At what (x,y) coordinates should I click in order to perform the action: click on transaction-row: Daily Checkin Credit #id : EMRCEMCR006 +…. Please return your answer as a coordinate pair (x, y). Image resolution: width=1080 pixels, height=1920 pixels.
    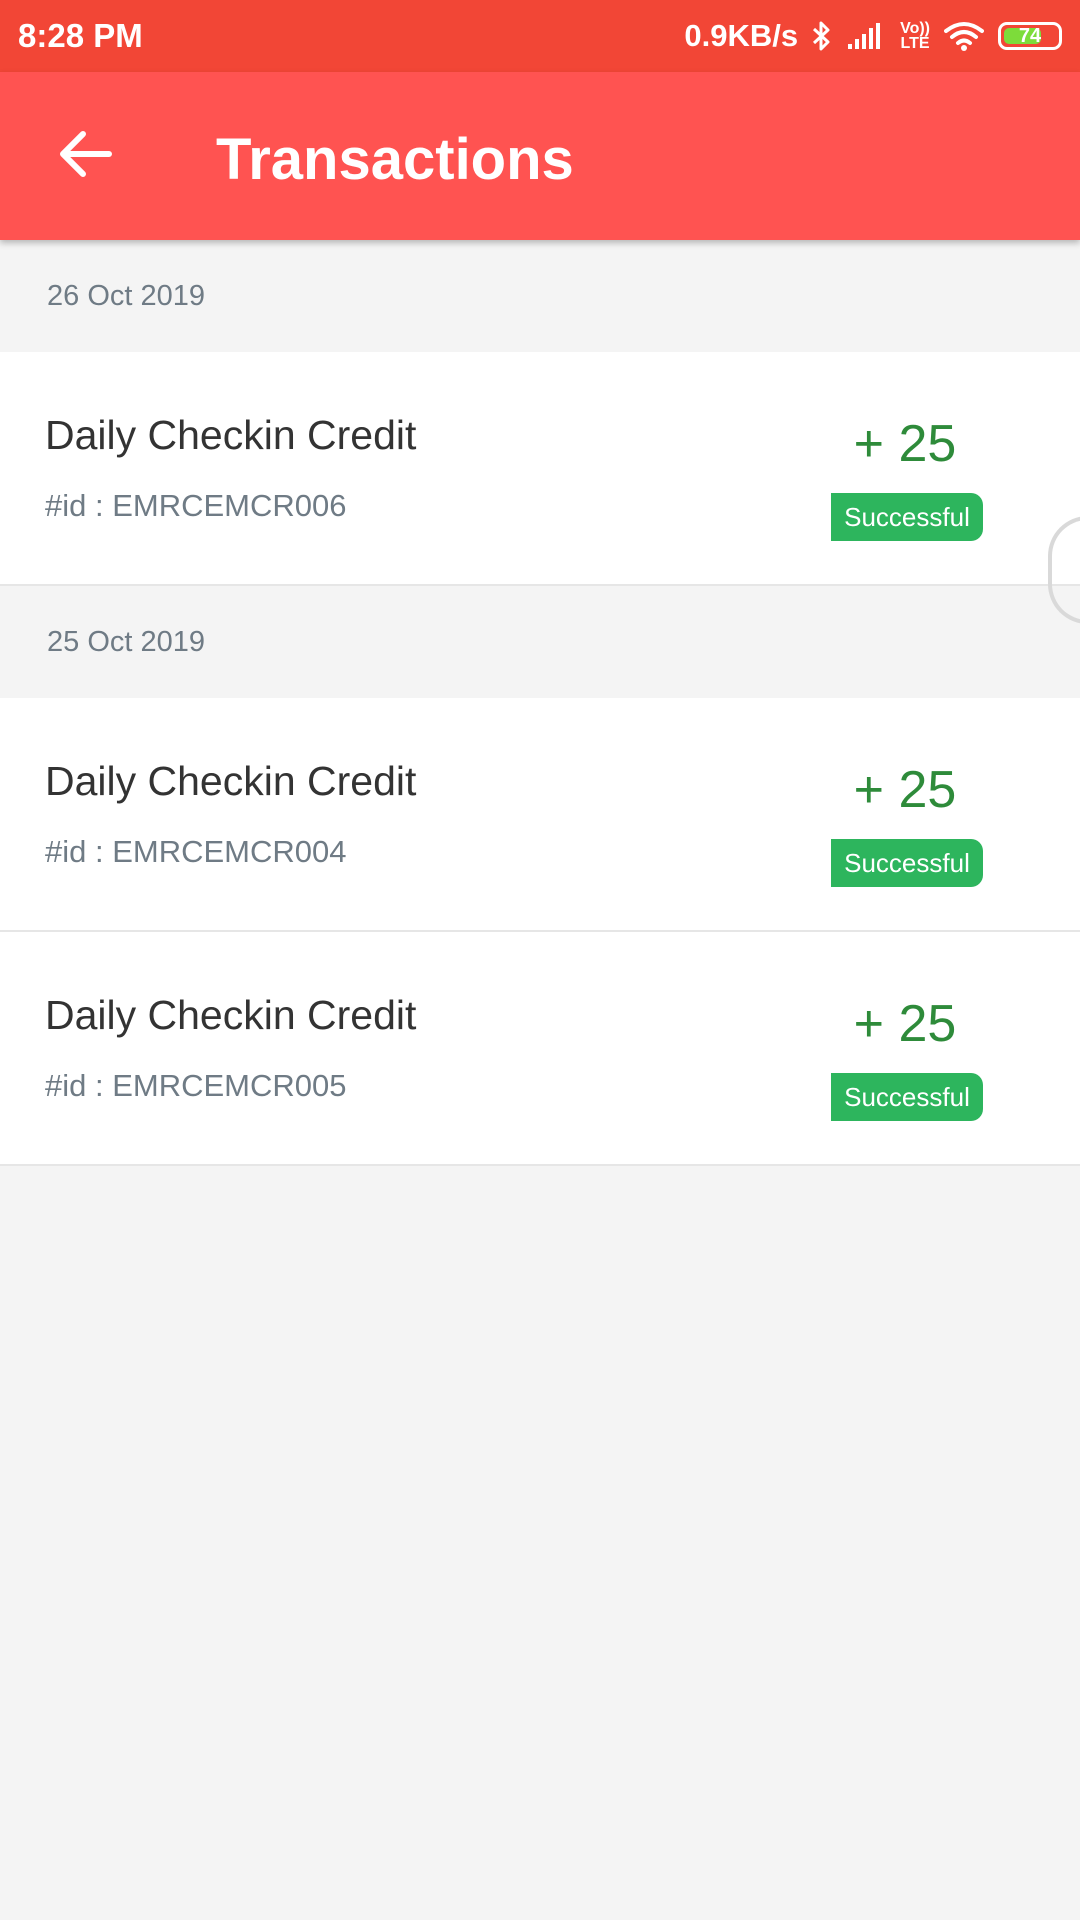
    Looking at the image, I should click on (540, 469).